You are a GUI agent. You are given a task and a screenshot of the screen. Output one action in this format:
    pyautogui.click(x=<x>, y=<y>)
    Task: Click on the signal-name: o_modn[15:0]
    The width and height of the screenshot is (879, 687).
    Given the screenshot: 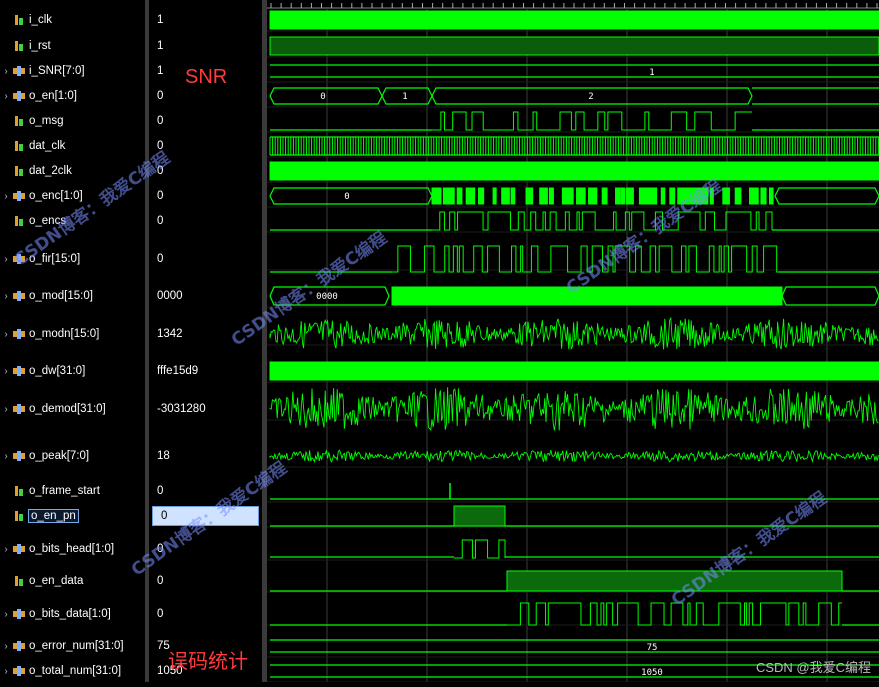 What is the action you would take?
    pyautogui.click(x=64, y=334)
    